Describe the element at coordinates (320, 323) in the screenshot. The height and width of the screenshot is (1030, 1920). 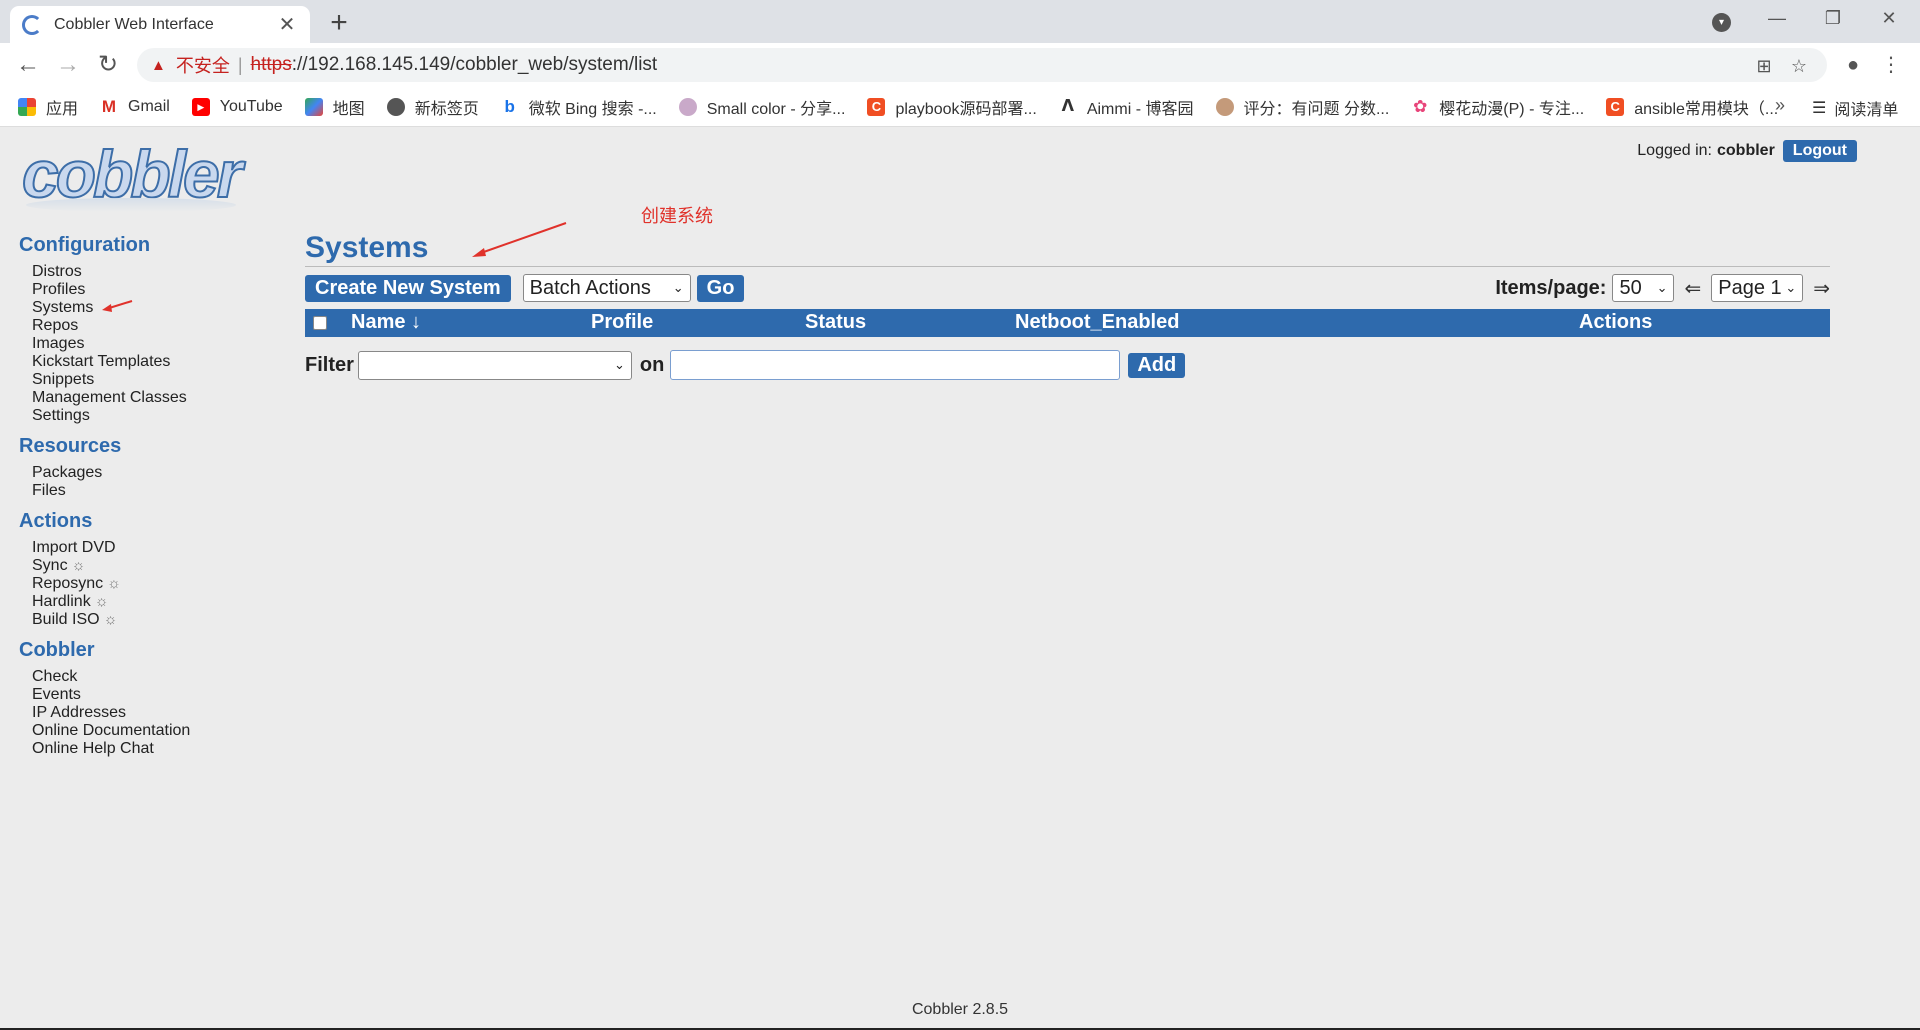
I see `select-all-checkbox` at that location.